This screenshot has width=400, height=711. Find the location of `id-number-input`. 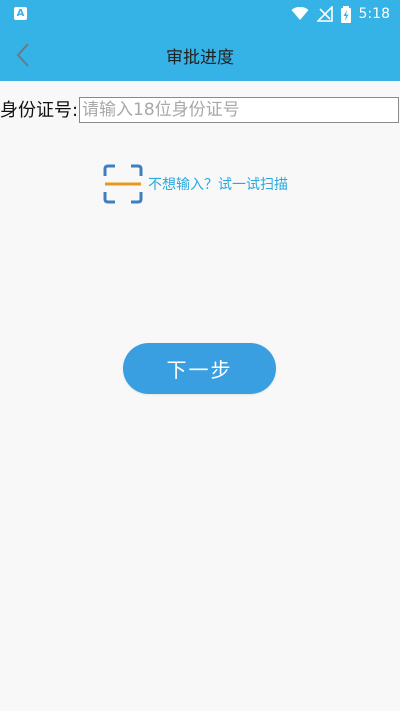

id-number-input is located at coordinates (239, 110).